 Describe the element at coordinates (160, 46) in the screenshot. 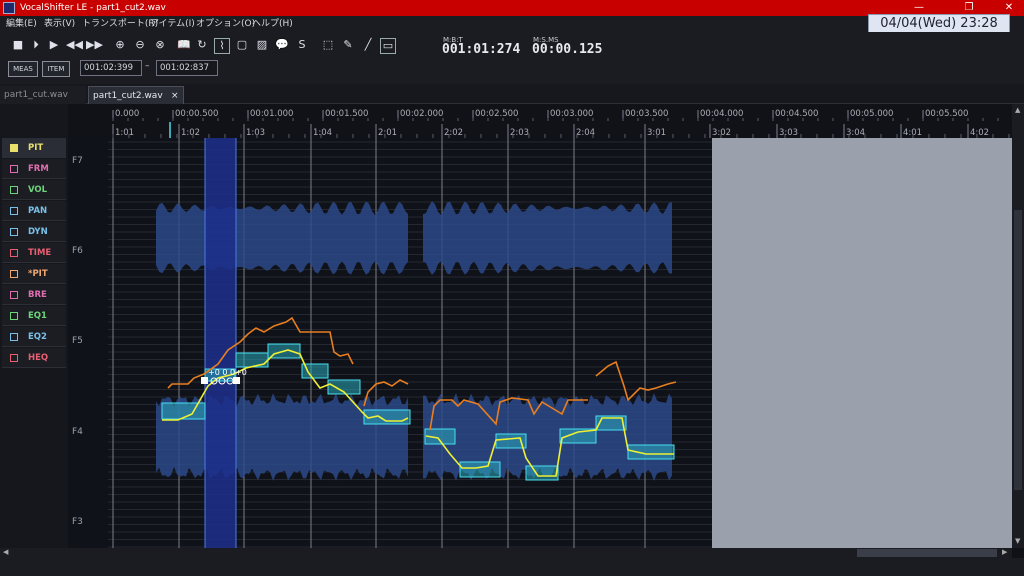

I see `zoom-fit-icon: ⊗` at that location.